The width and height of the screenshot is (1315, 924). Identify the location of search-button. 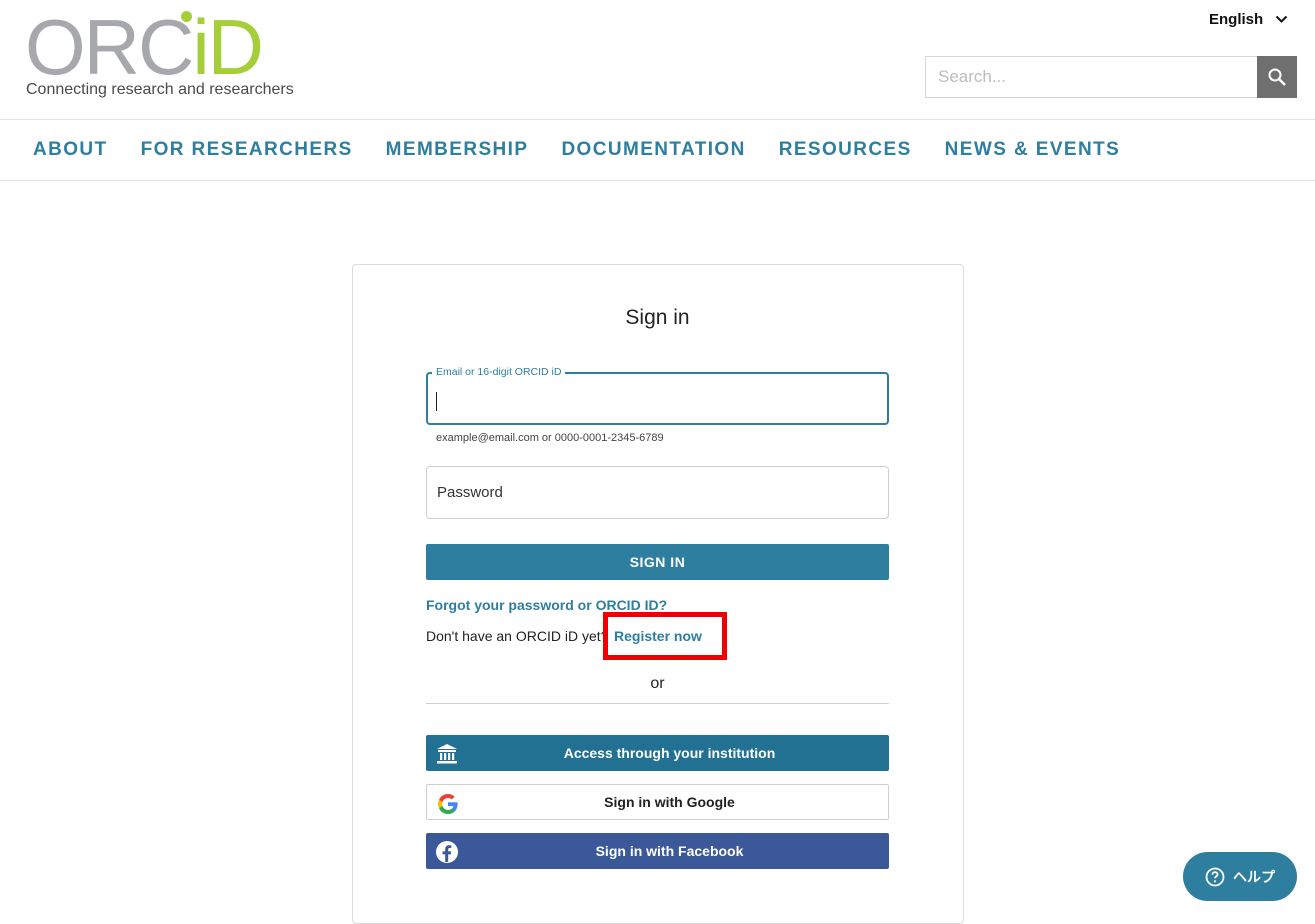
(1277, 77).